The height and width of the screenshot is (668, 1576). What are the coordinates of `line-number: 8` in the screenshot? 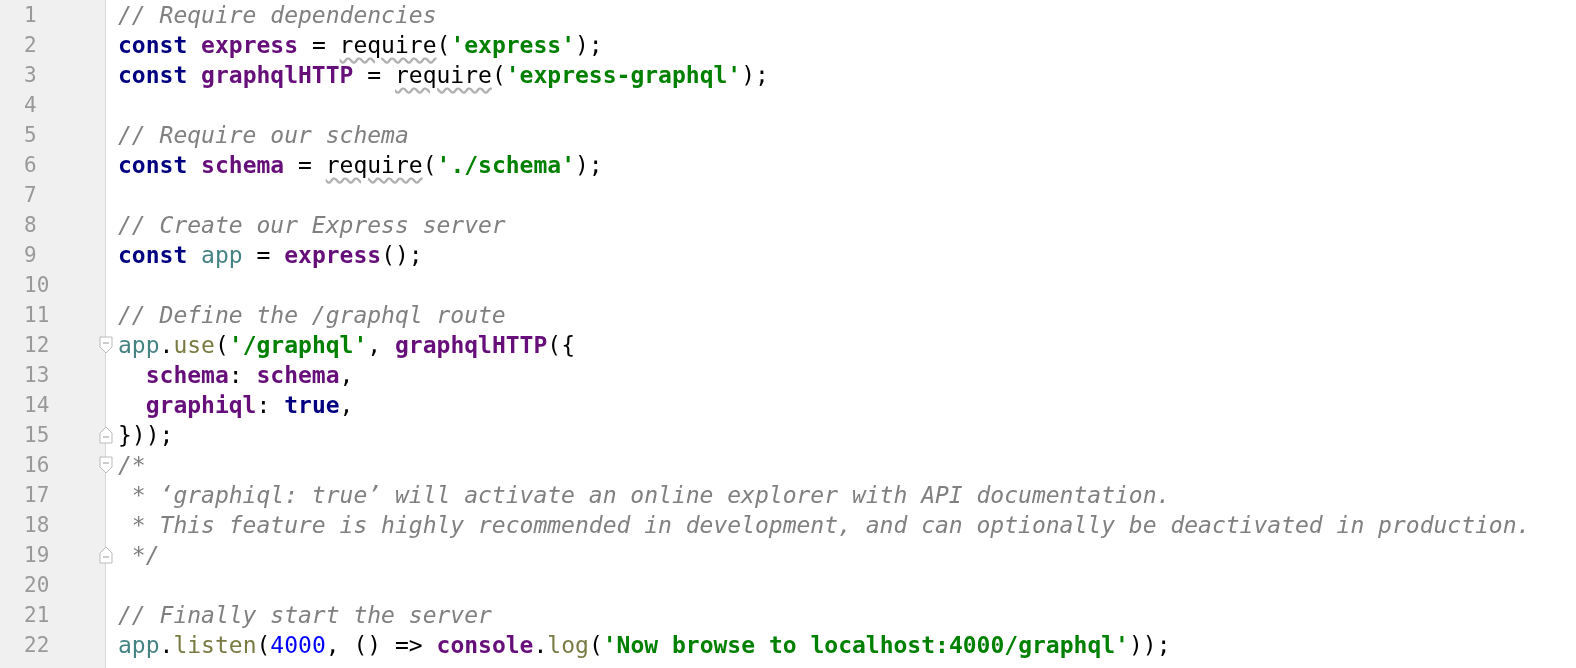 It's located at (30, 225).